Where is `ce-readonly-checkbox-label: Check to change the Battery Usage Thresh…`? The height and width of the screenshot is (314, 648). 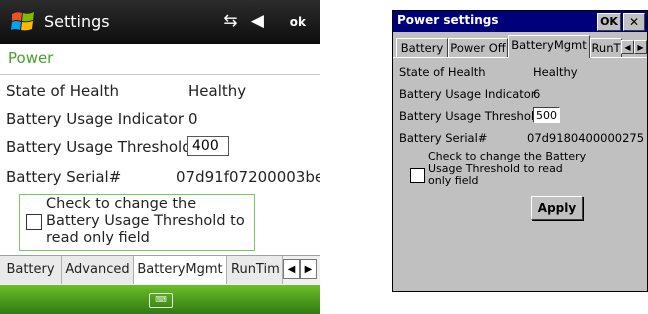
ce-readonly-checkbox-label: Check to change the Battery Usage Thresh… is located at coordinates (508, 169).